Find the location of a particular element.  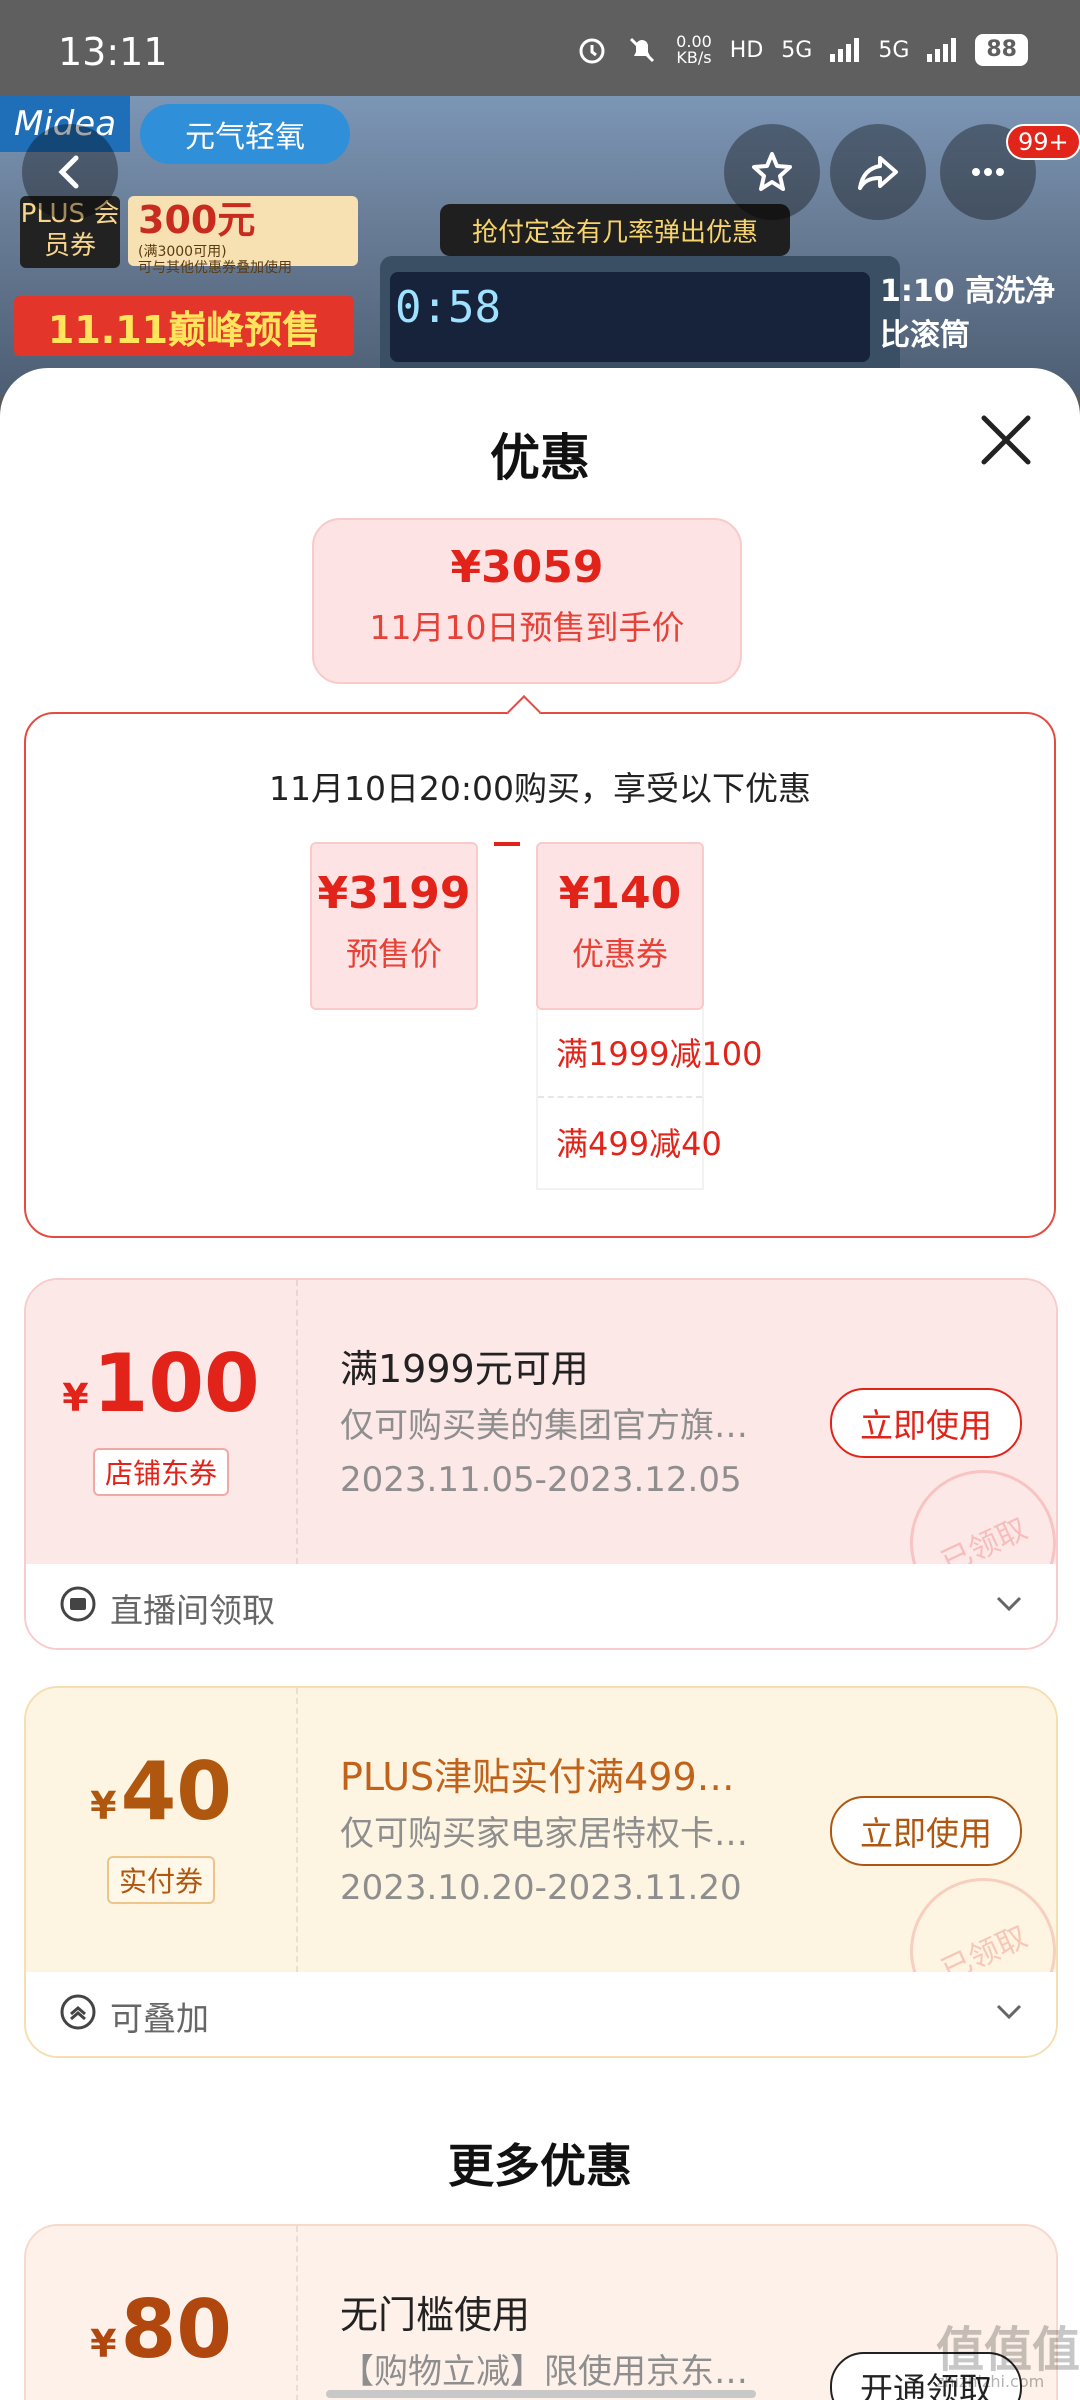

coupon-value: ¥40 实付券 is located at coordinates (162, 1830).